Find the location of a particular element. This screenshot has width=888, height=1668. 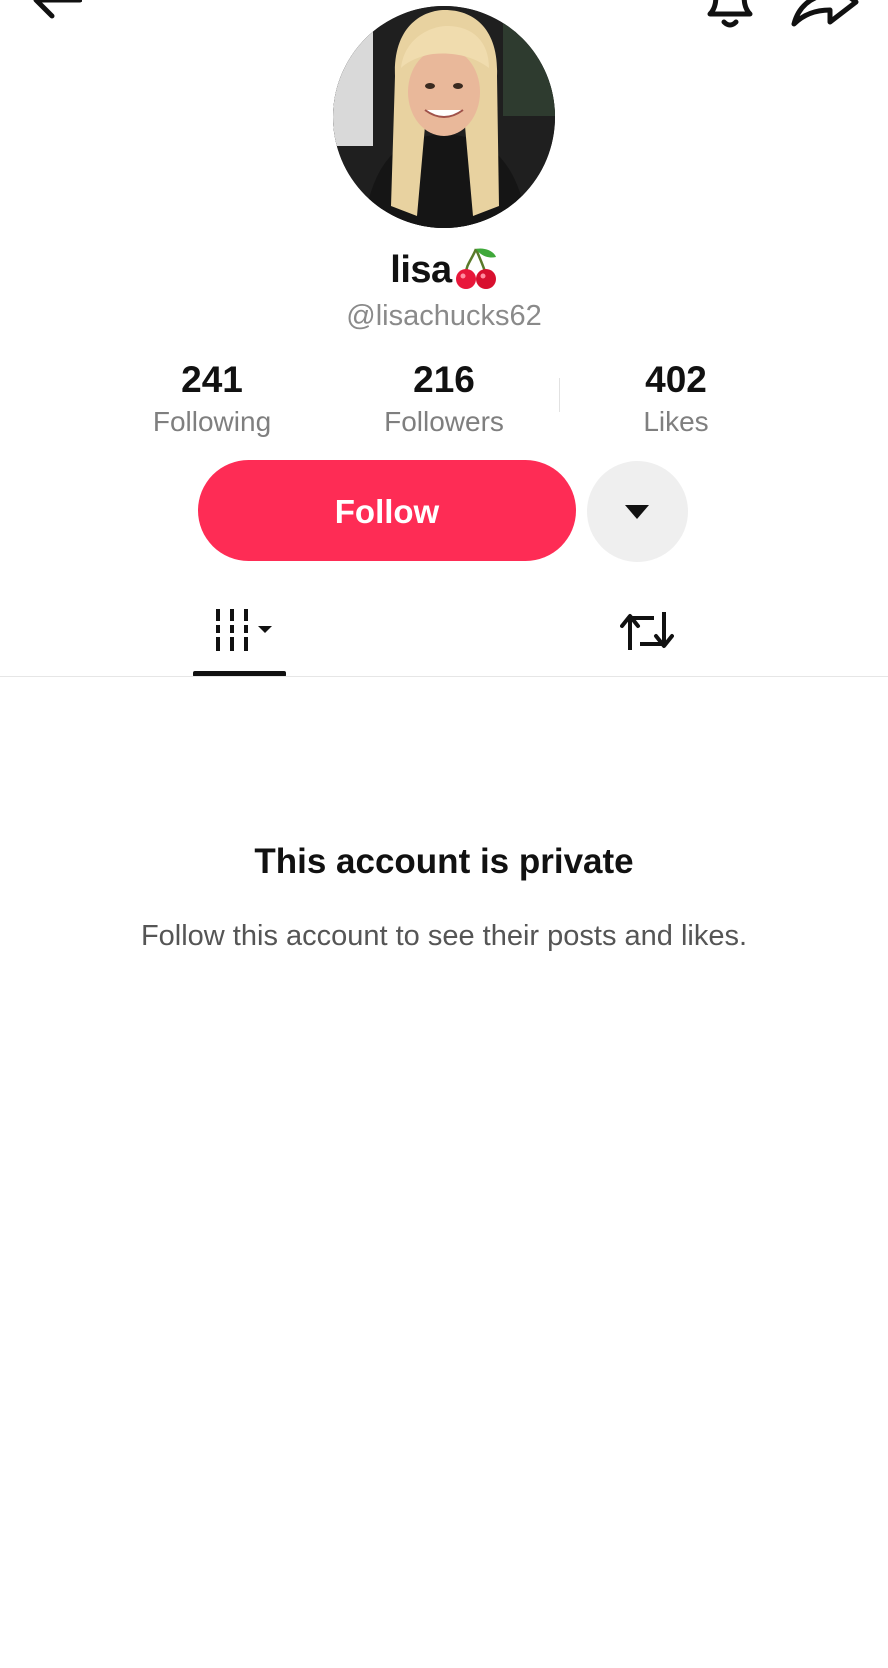

display-name: lisa is located at coordinates (444, 270).